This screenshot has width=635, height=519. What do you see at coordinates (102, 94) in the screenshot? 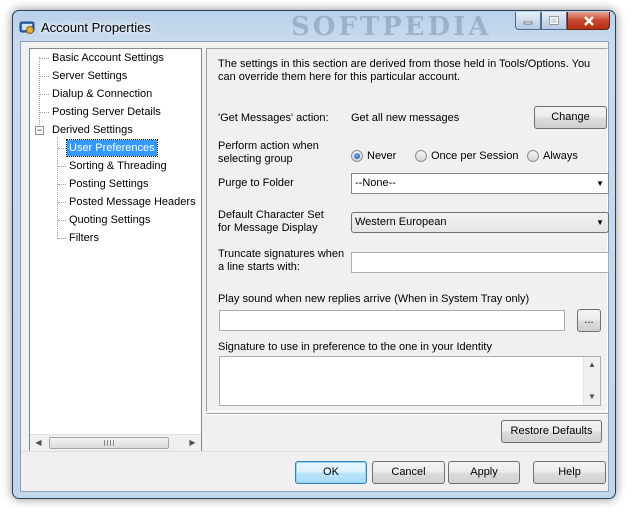
I see `tree-item-dialup-connection: Dialup & Connection` at bounding box center [102, 94].